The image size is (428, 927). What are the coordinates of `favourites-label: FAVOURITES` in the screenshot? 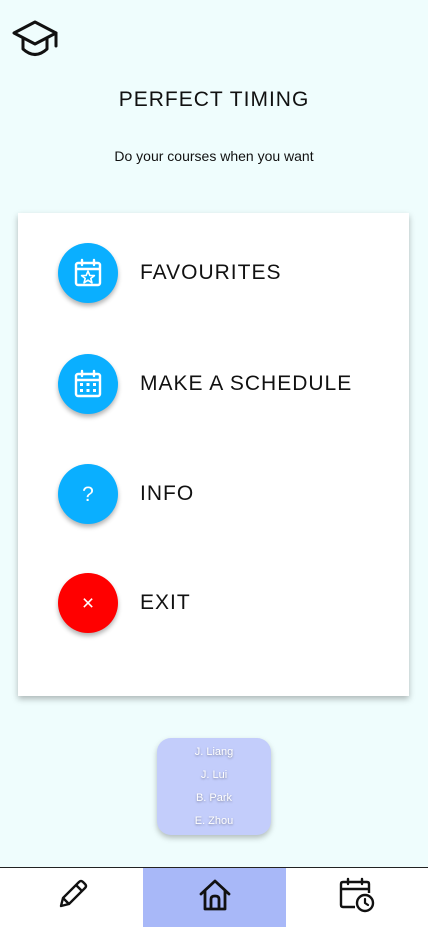 It's located at (211, 272).